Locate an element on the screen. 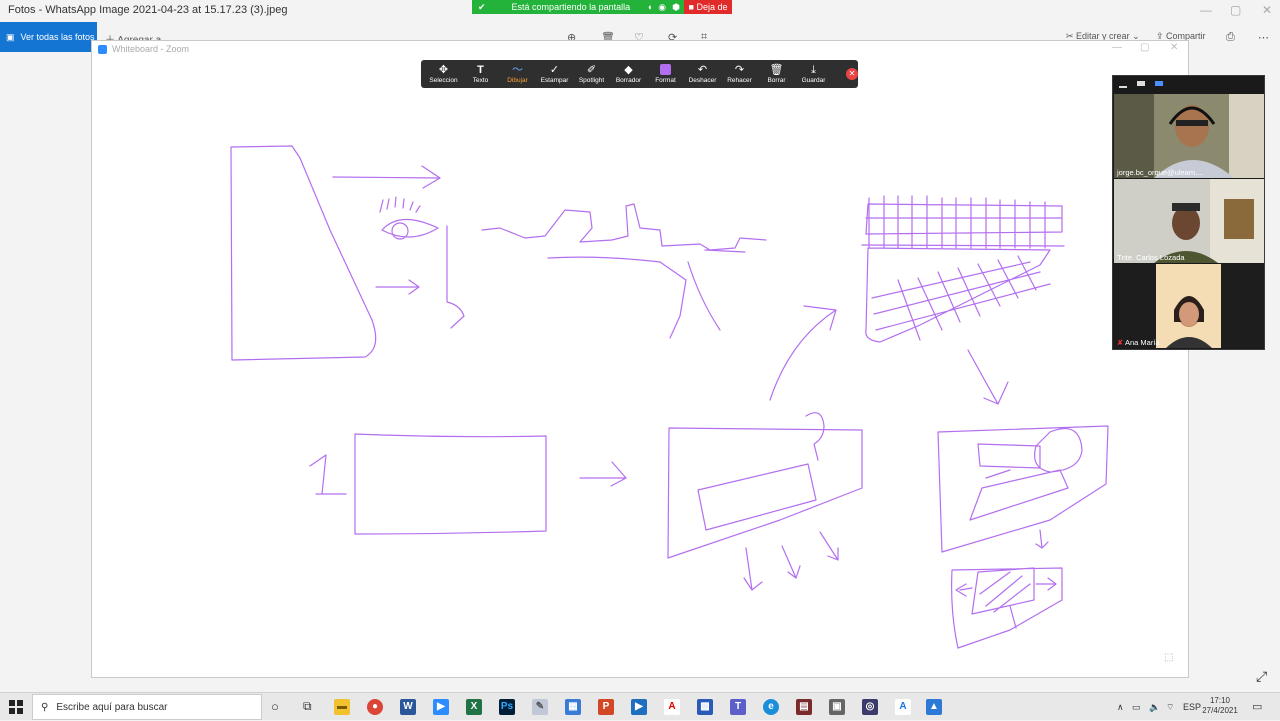 The image size is (1280, 721). participant-tile: Ana María is located at coordinates (1189, 306).